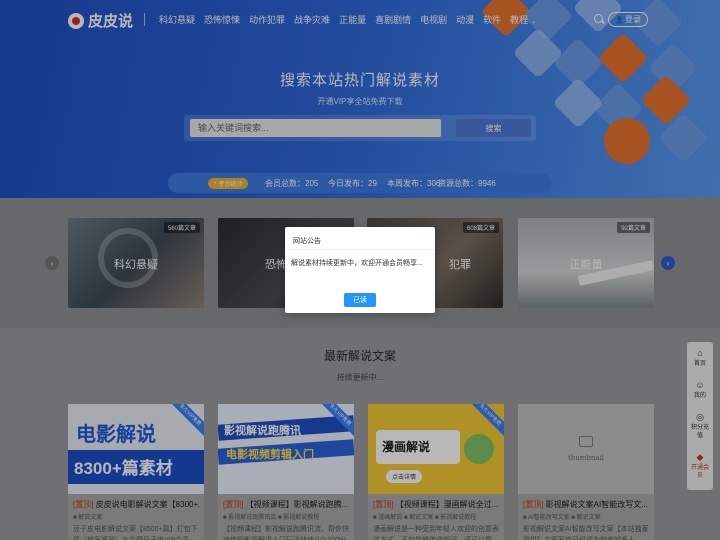 This screenshot has width=720, height=540. I want to click on modal-title: 网站公告, so click(307, 241).